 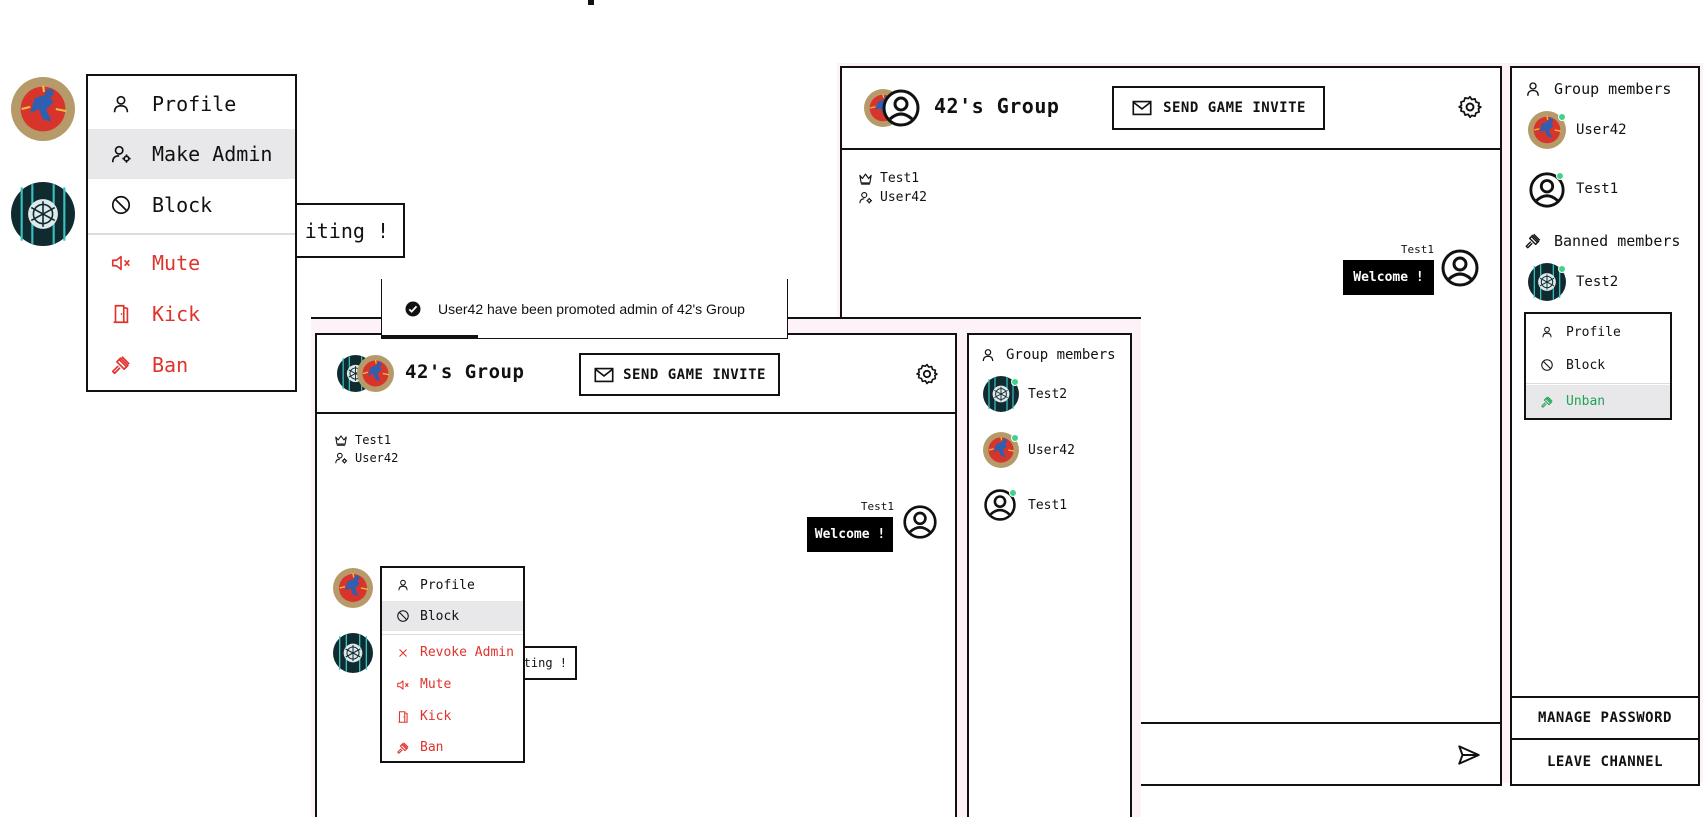 I want to click on banned-title: Banned members, so click(x=1602, y=241).